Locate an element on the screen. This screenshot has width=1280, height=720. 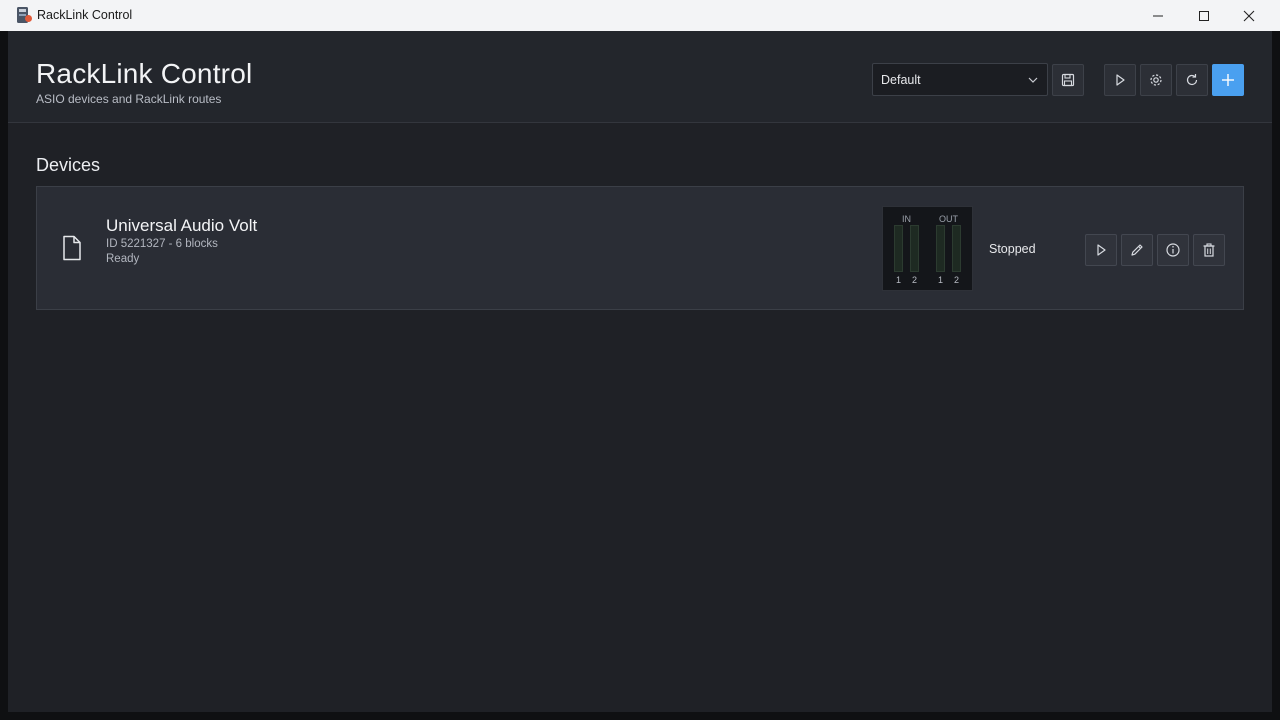
save-button is located at coordinates (1068, 80).